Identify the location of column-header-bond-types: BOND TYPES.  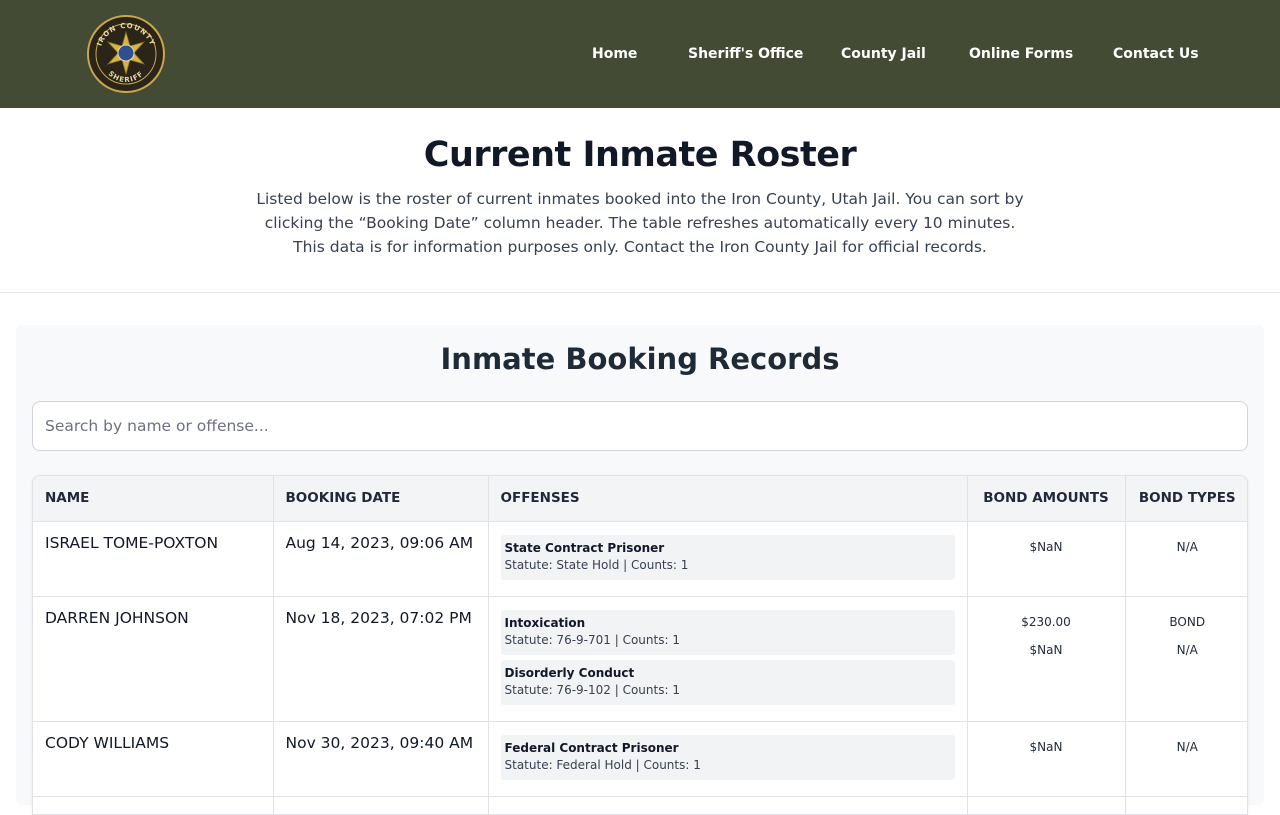
(1186, 499).